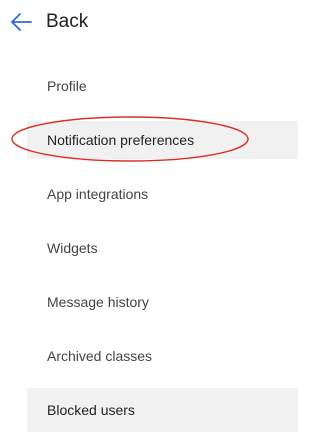 This screenshot has height=432, width=320. What do you see at coordinates (98, 194) in the screenshot?
I see `menu-item-label: App integrations` at bounding box center [98, 194].